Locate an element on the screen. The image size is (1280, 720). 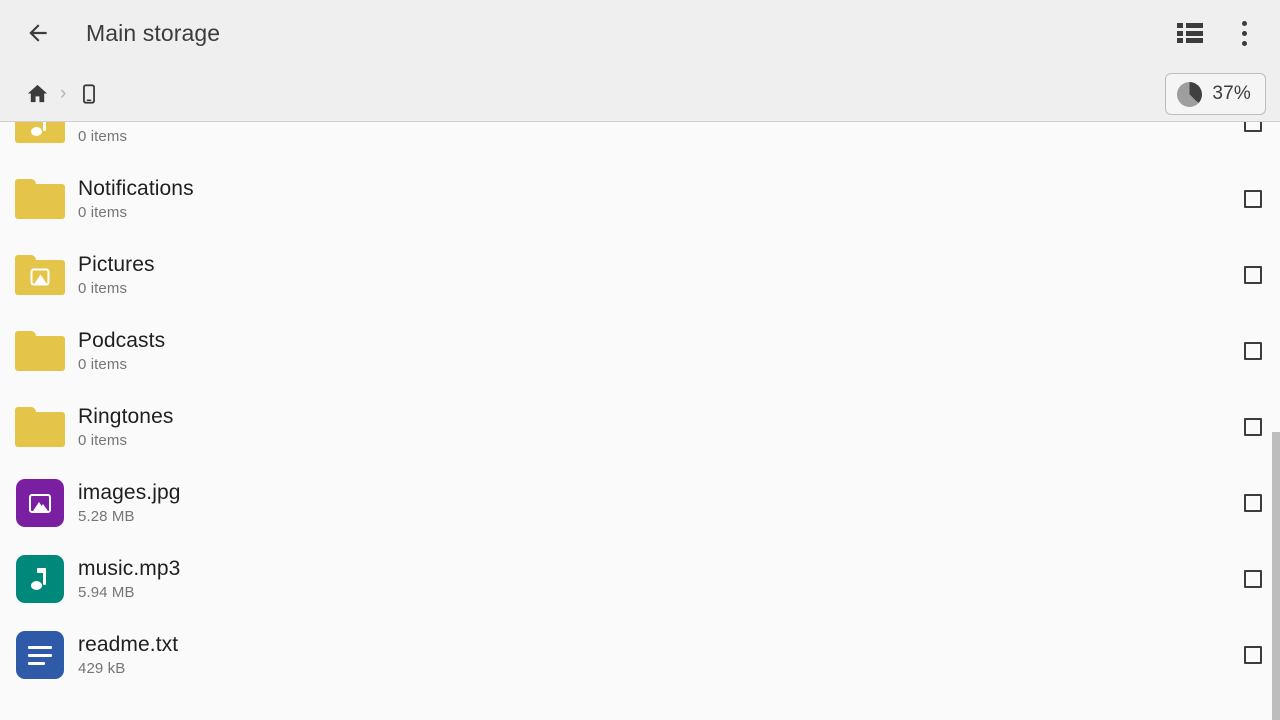
app-bar: Main storage is located at coordinates (640, 33).